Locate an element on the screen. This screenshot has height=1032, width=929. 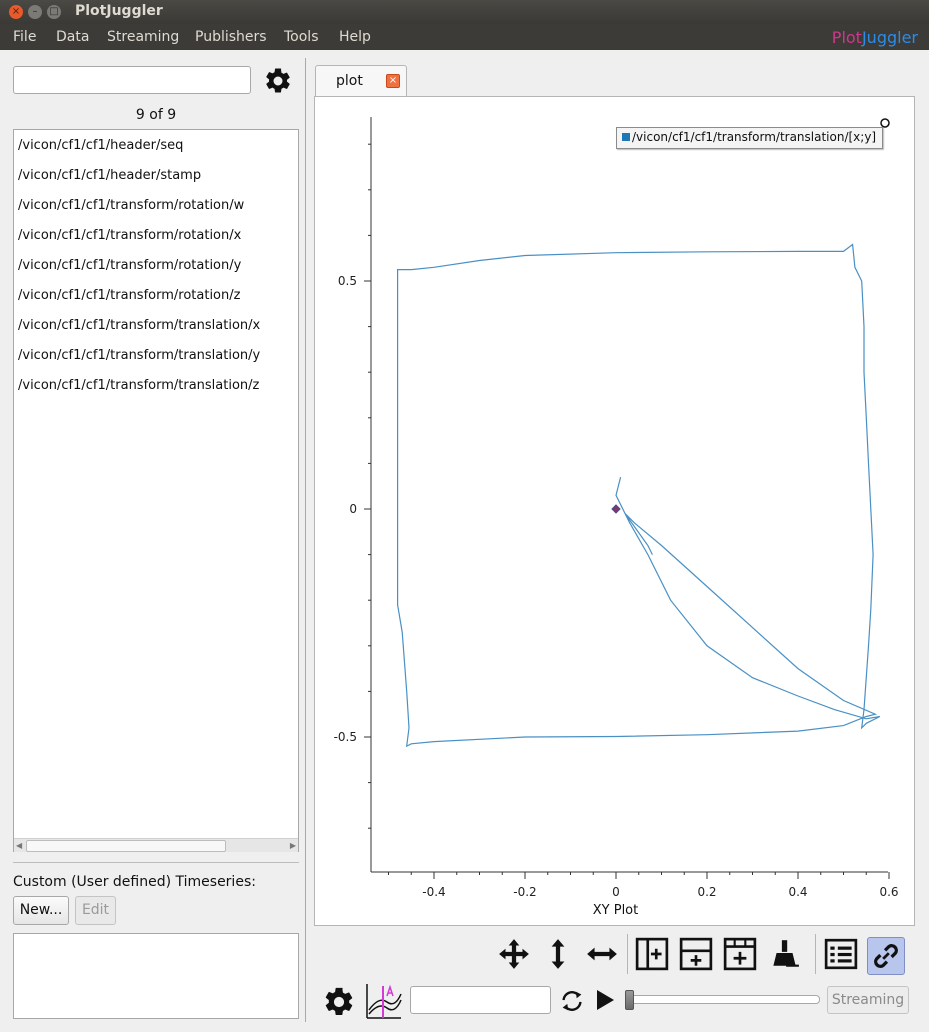
menu-tools: Tools is located at coordinates (301, 37).